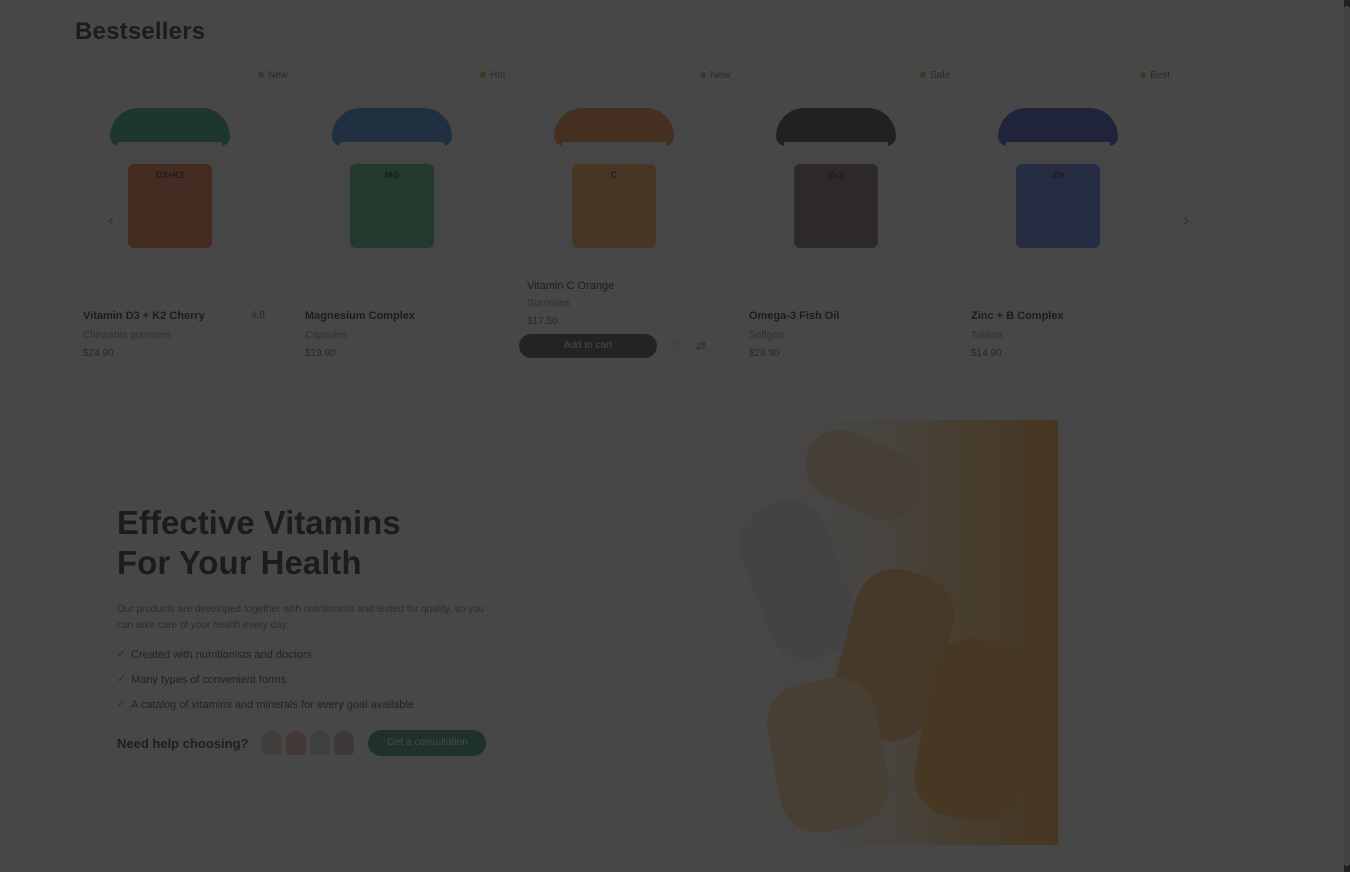 This screenshot has height=872, width=1350. What do you see at coordinates (1058, 175) in the screenshot?
I see `jar-label-text: ZN` at bounding box center [1058, 175].